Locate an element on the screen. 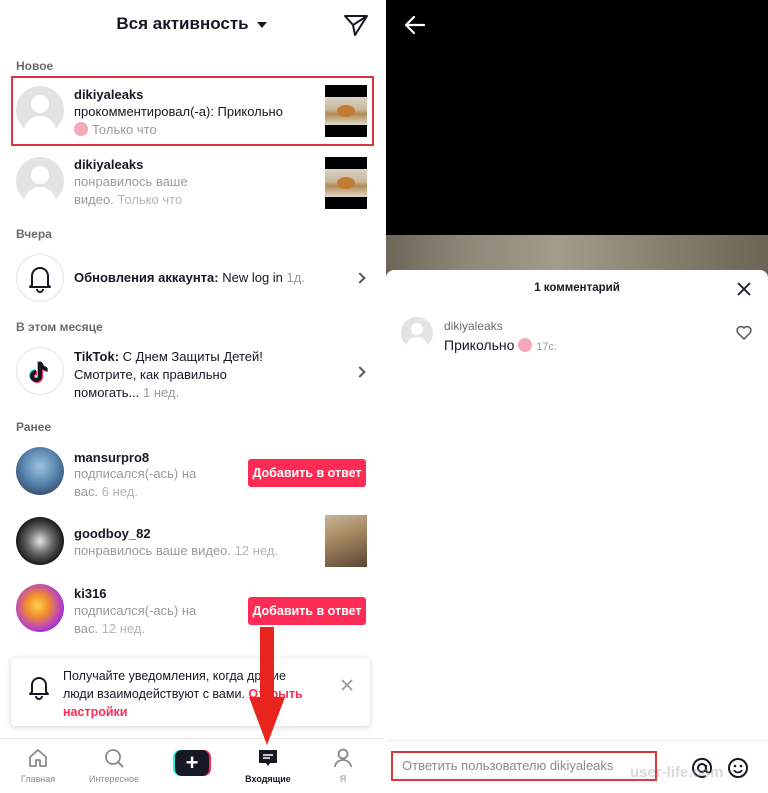 The height and width of the screenshot is (793, 768). tab-profile: Я is located at coordinates (343, 766).